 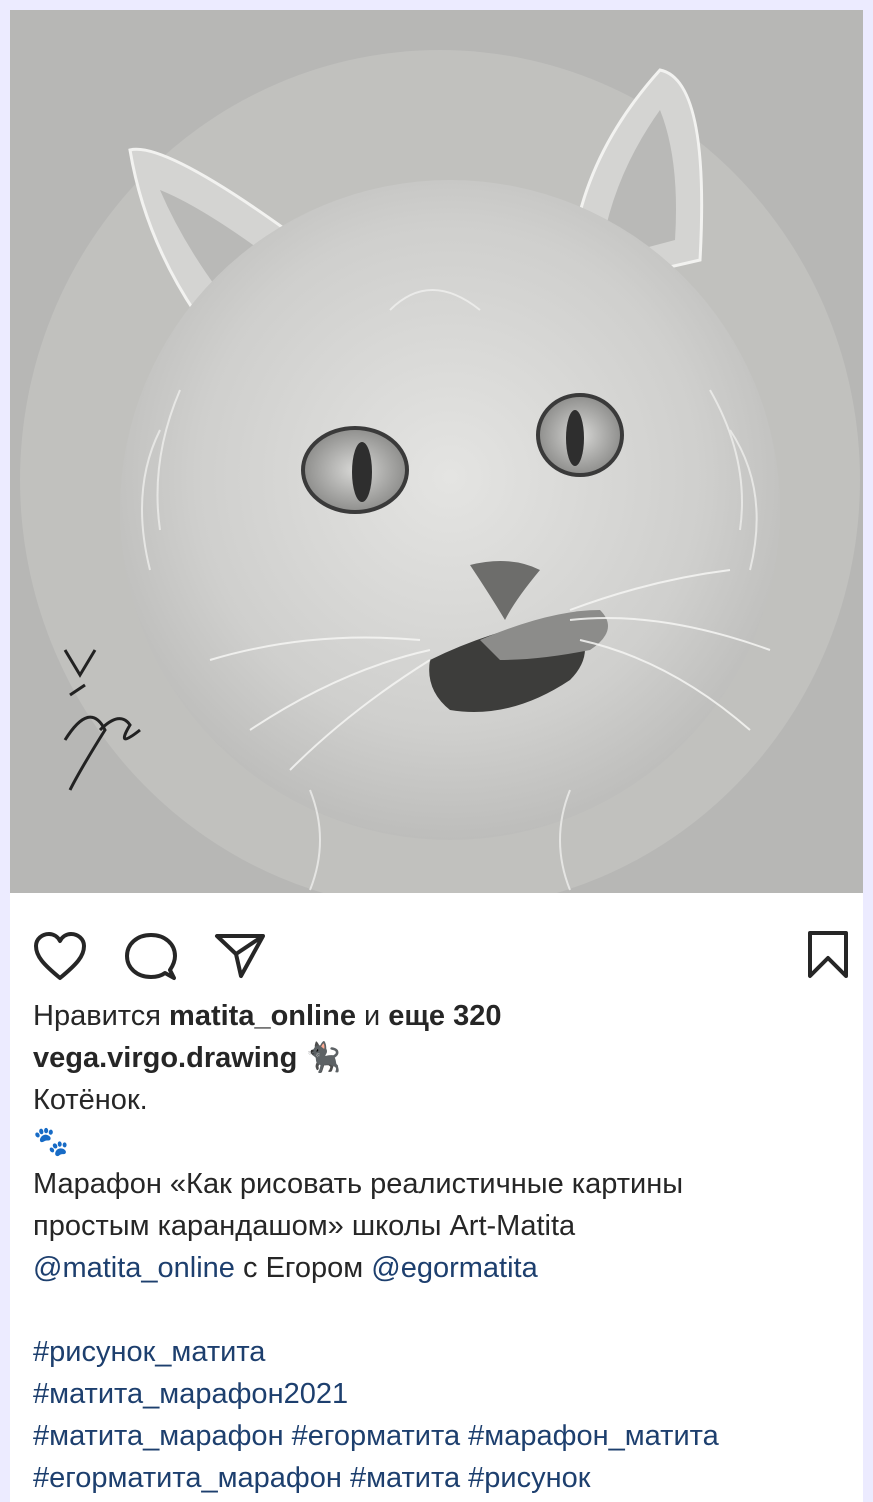 I want to click on bookmark-icon, so click(x=828, y=955).